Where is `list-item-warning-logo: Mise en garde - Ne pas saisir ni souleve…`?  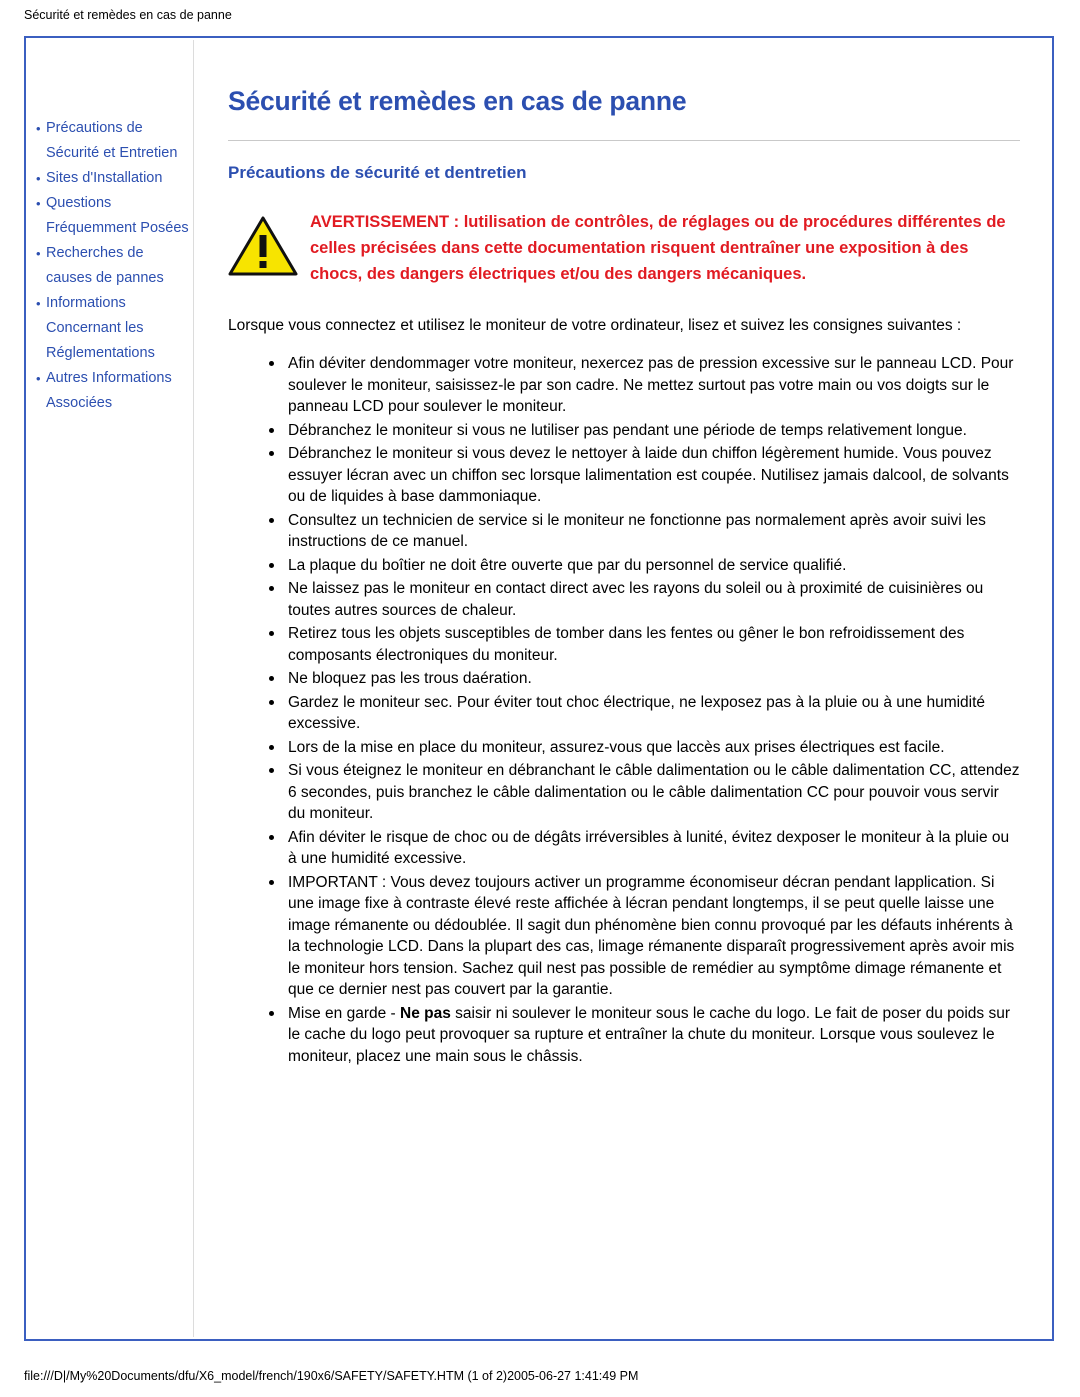
list-item-warning-logo: Mise en garde - Ne pas saisir ni souleve… is located at coordinates (644, 1035).